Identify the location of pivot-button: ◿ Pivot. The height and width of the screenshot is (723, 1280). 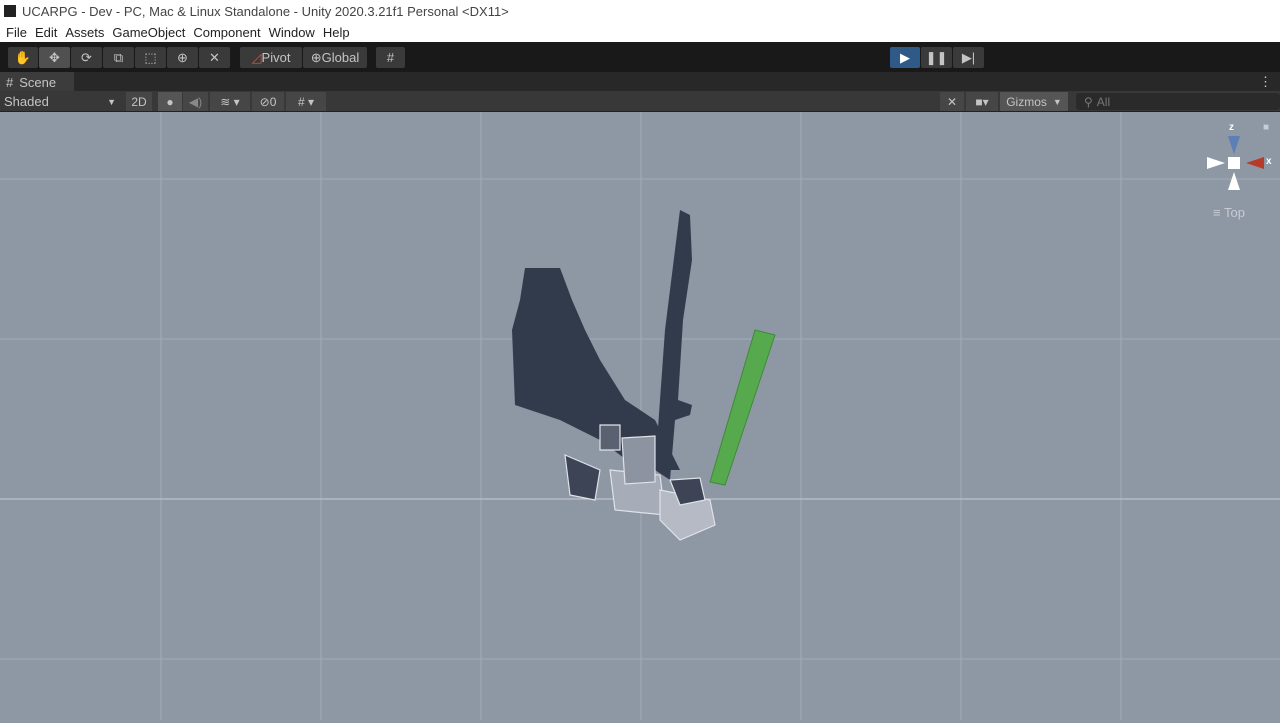
(271, 57).